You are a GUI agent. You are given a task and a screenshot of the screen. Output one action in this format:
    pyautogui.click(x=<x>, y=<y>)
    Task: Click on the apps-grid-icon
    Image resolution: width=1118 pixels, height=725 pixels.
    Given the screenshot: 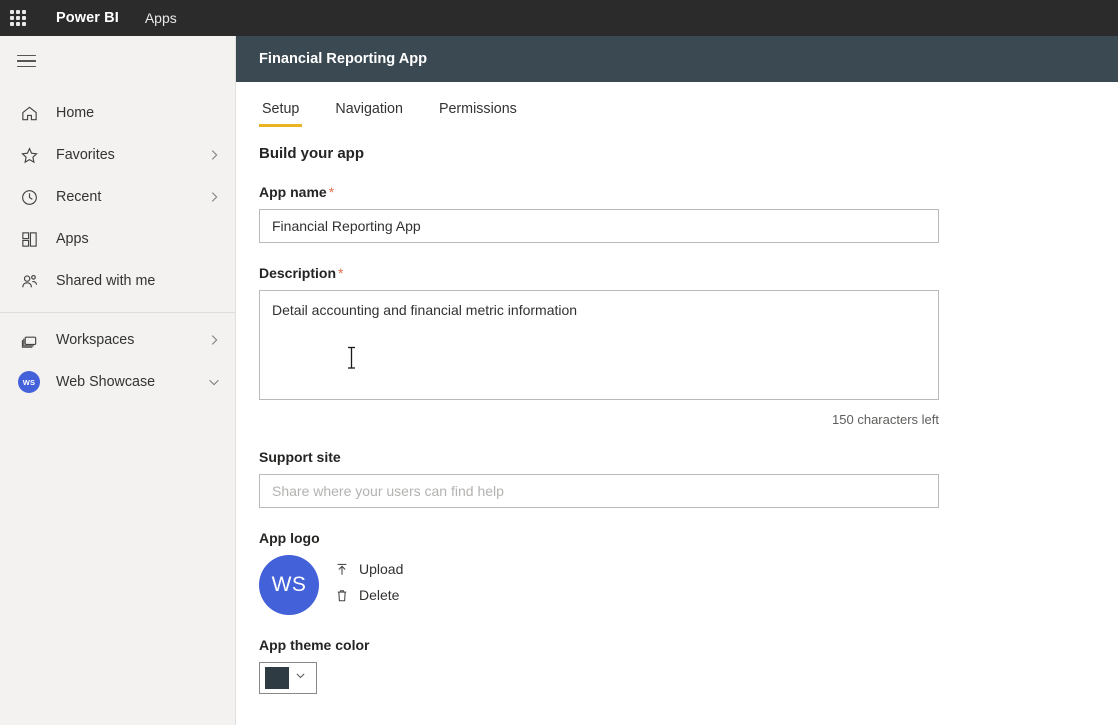 What is the action you would take?
    pyautogui.click(x=29, y=239)
    